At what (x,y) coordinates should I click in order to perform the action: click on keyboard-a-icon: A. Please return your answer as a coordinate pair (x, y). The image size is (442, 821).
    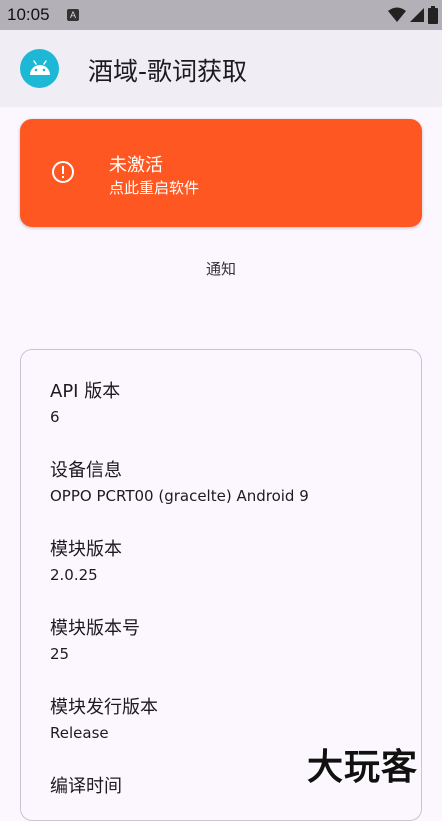
    Looking at the image, I should click on (73, 15).